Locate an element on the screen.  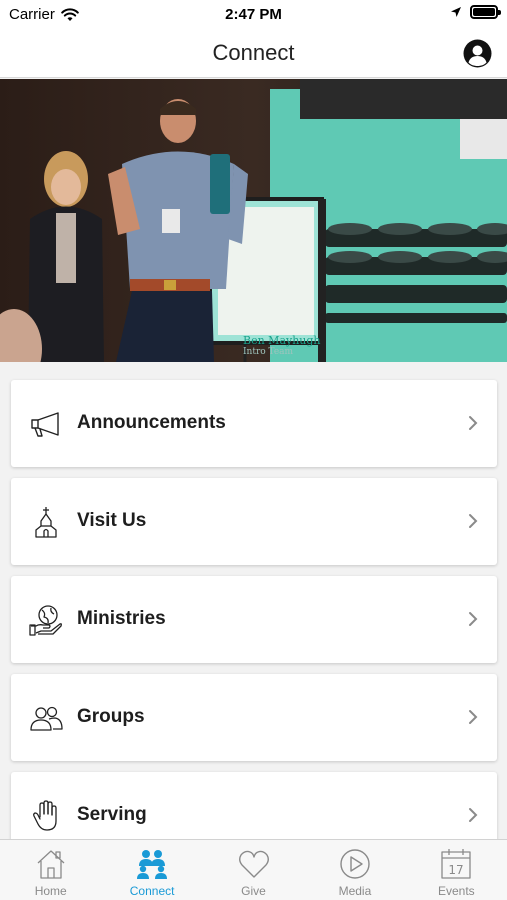
tab-label: Media is located at coordinates (355, 891).